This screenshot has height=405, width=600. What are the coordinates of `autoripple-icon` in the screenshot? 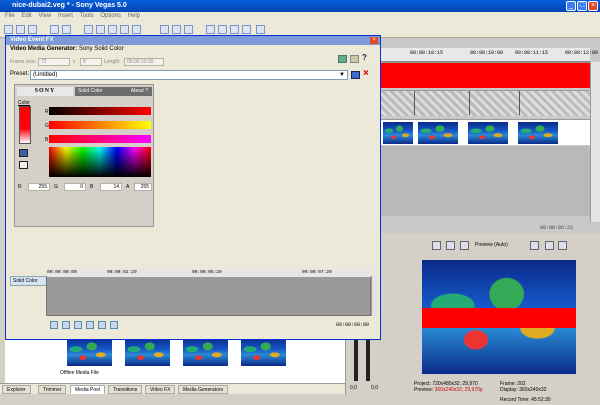 It's located at (176, 29).